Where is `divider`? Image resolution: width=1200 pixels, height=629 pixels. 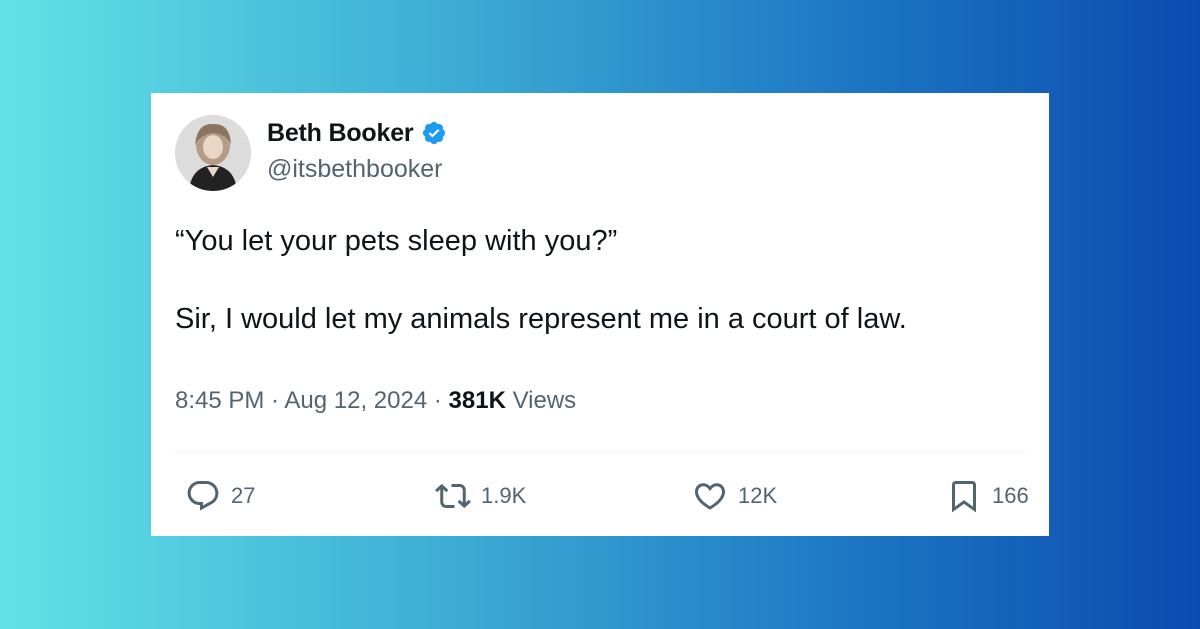 divider is located at coordinates (600, 451).